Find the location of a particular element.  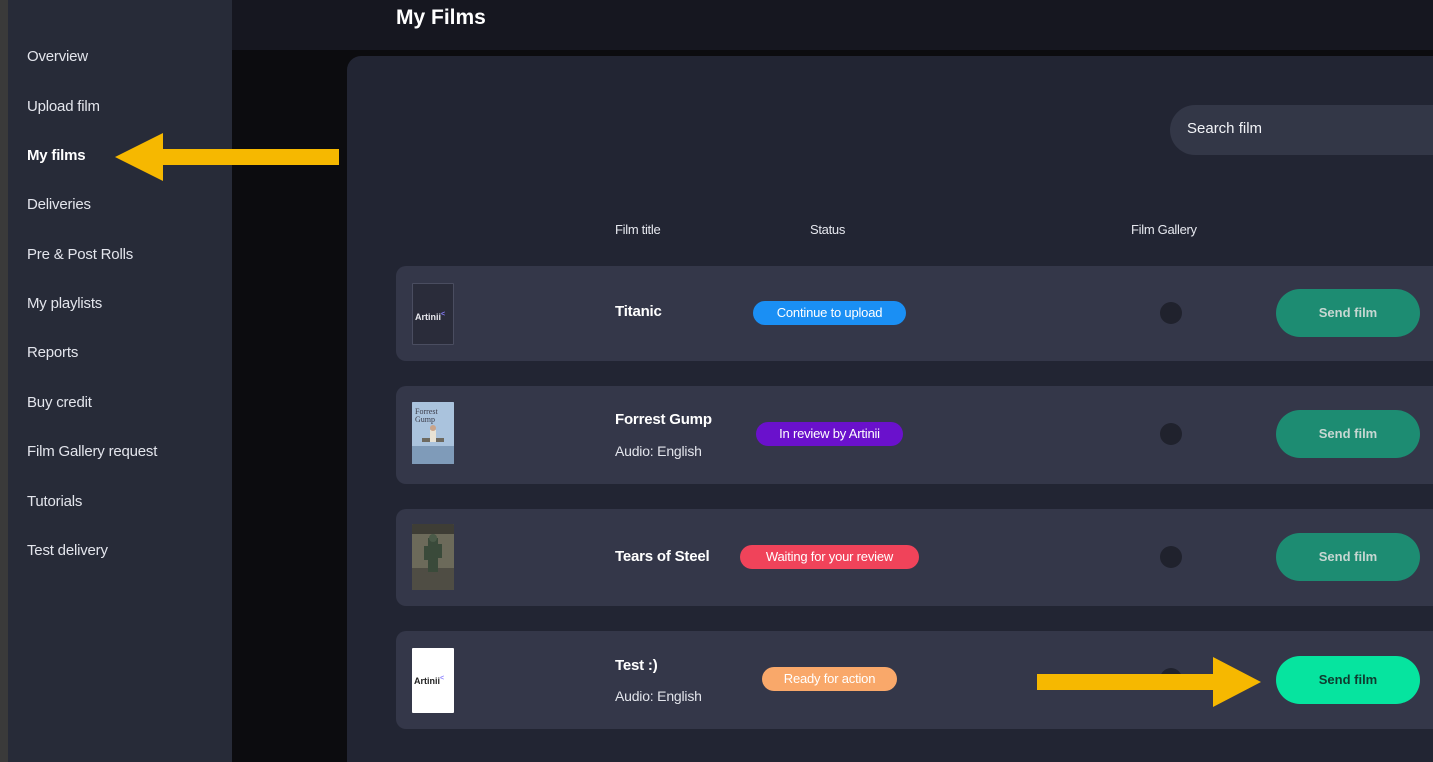

film-title: Tears of Steel is located at coordinates (662, 556).